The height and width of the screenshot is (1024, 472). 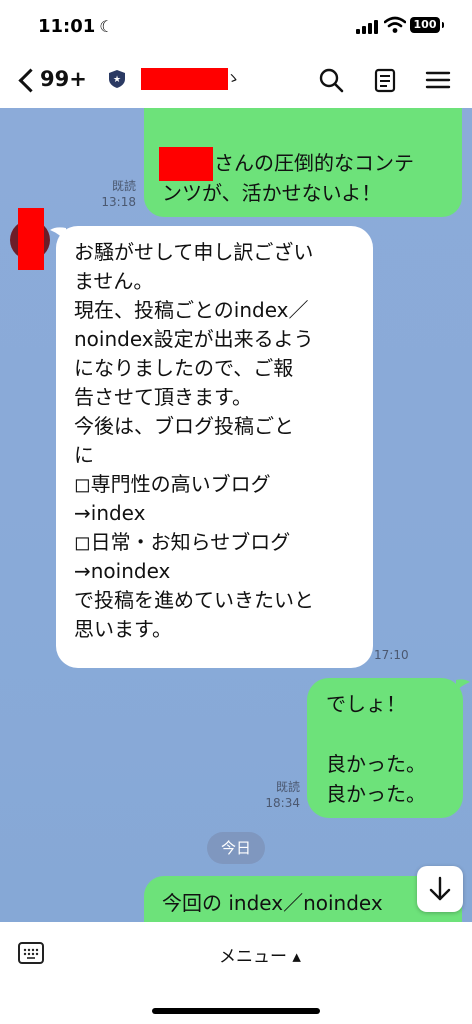 What do you see at coordinates (67, 26) in the screenshot?
I see `time-text: 11:01` at bounding box center [67, 26].